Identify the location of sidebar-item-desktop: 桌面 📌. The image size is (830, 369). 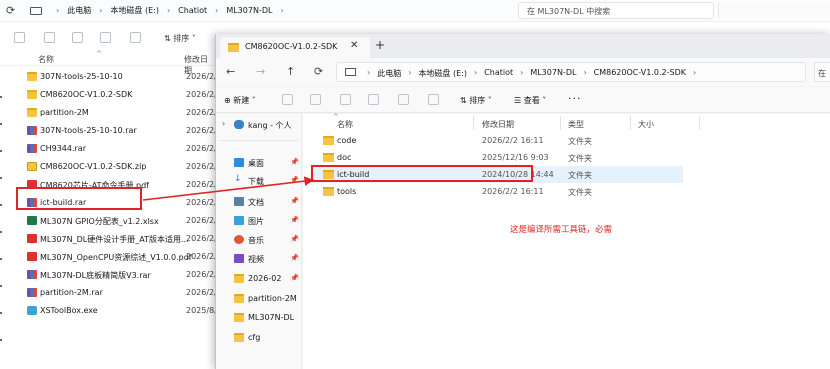
(259, 163).